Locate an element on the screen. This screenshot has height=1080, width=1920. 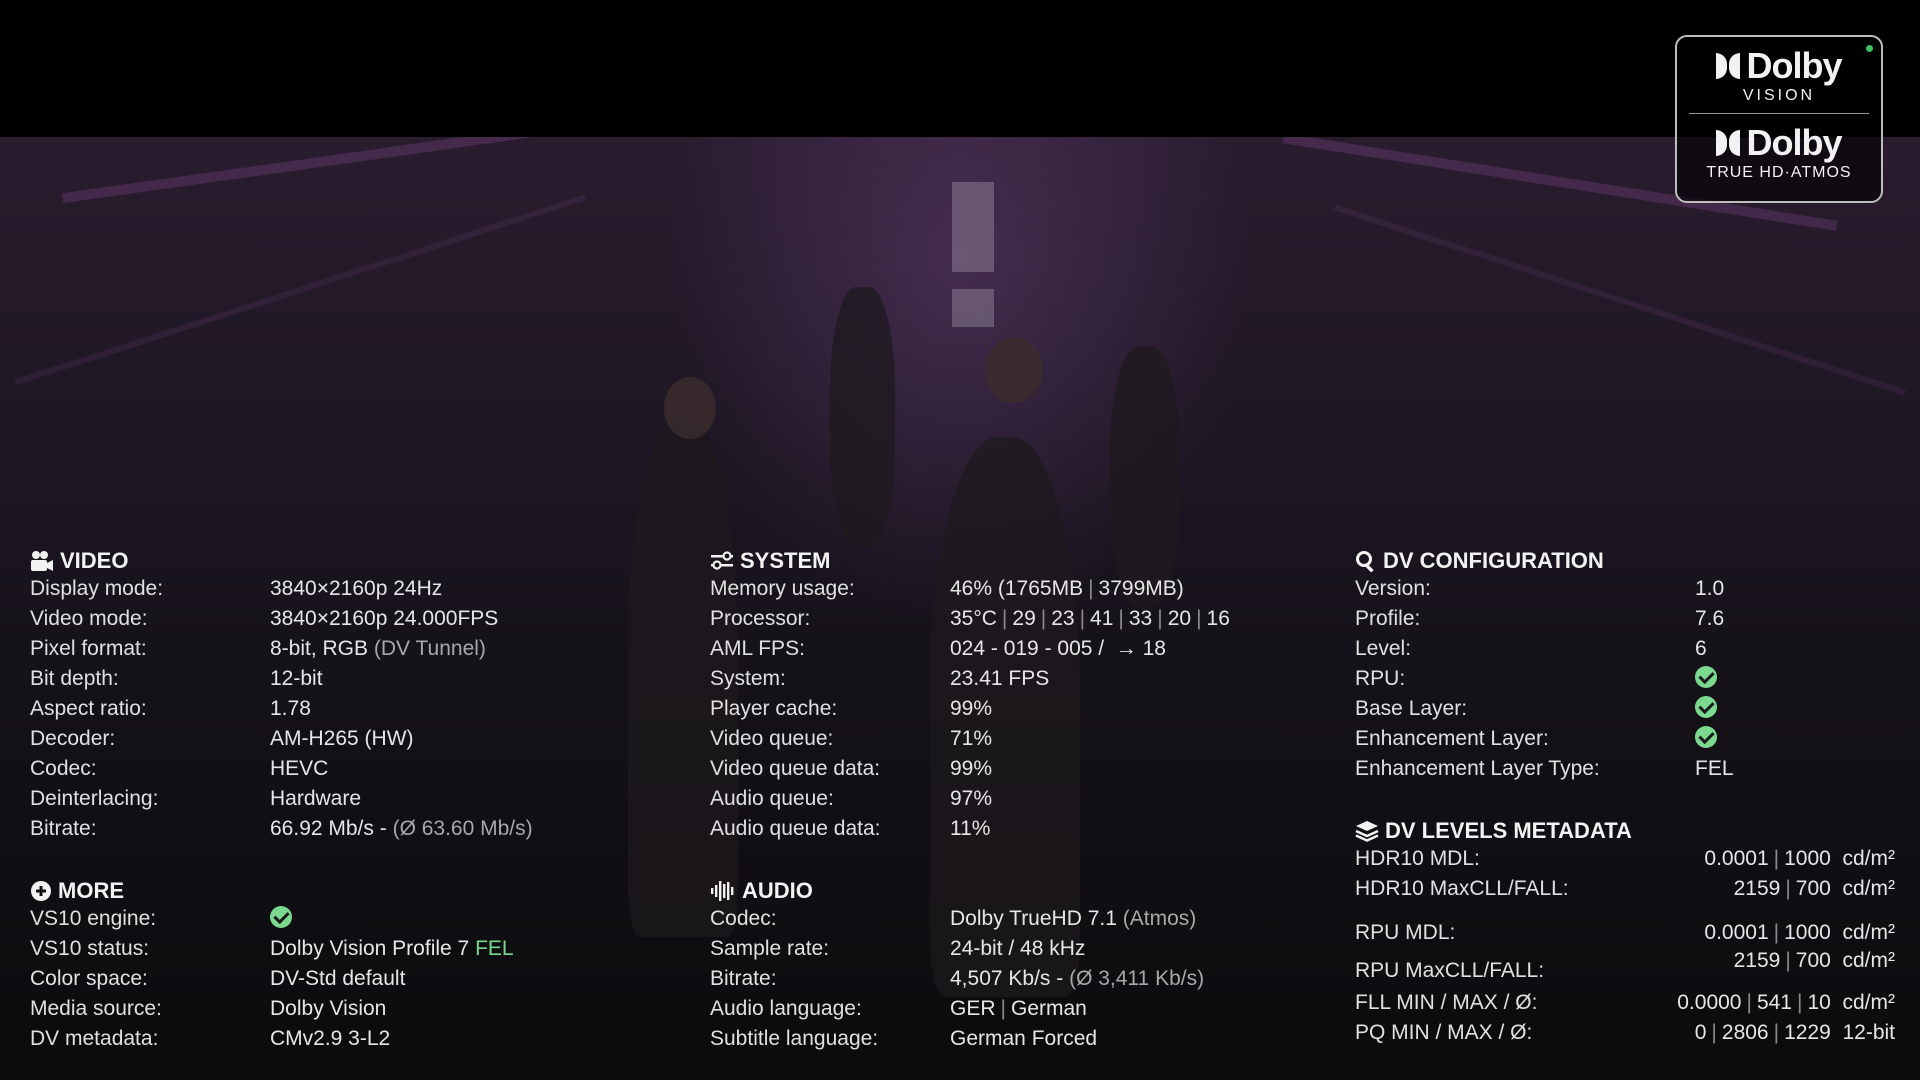
hdr10-mdl-label: HDR10 MDL: is located at coordinates (1417, 858).